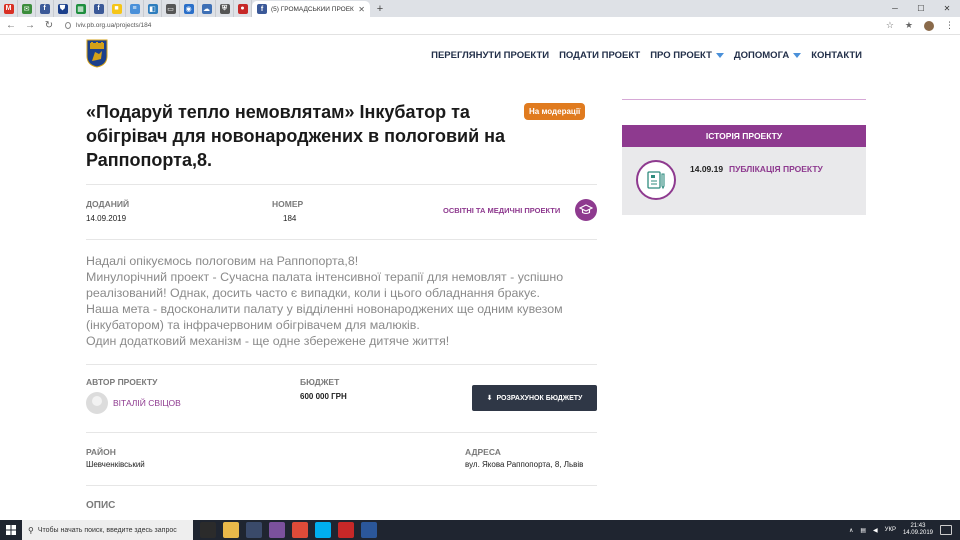  Describe the element at coordinates (524, 464) in the screenshot. I see `address-value: вул. Якова Раппопорта, 8, Львів` at that location.